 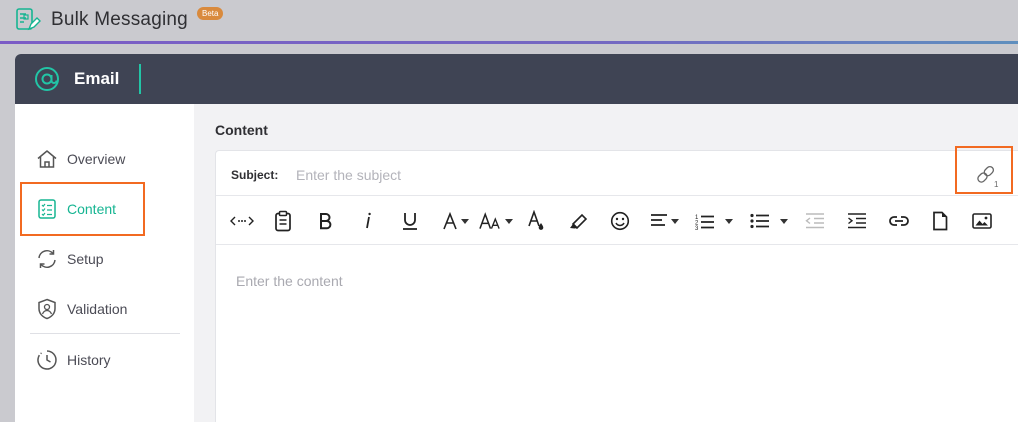 What do you see at coordinates (255, 175) in the screenshot?
I see `subject-label: Subject:` at bounding box center [255, 175].